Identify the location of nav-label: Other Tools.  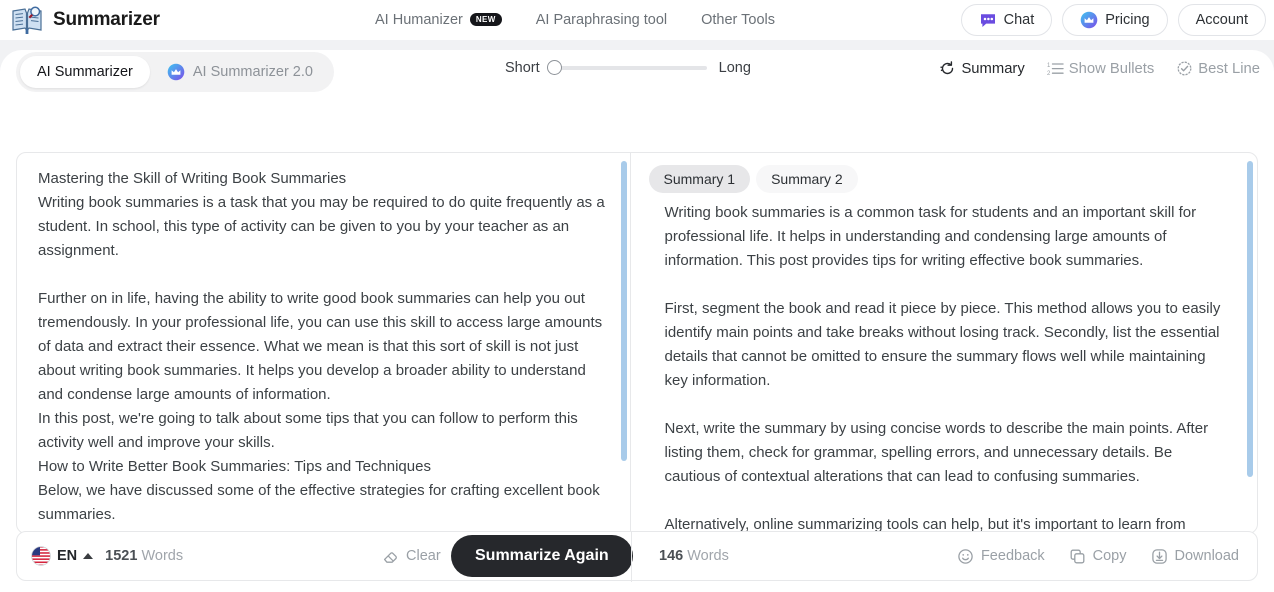
(738, 20).